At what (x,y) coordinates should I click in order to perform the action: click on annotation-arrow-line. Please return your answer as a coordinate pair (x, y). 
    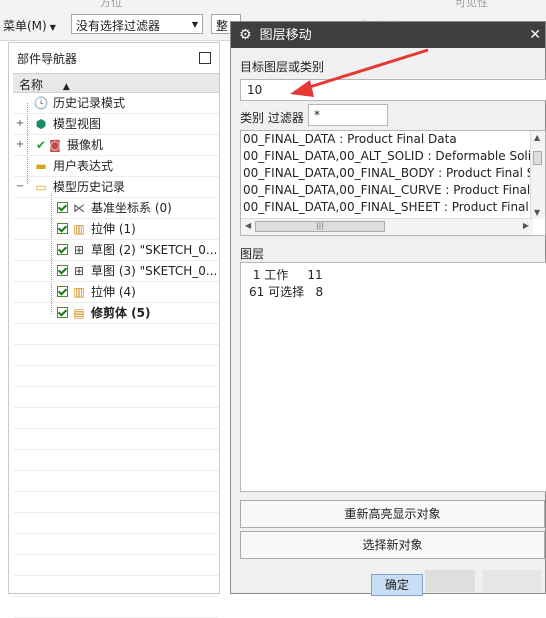
    Looking at the image, I should click on (364, 70).